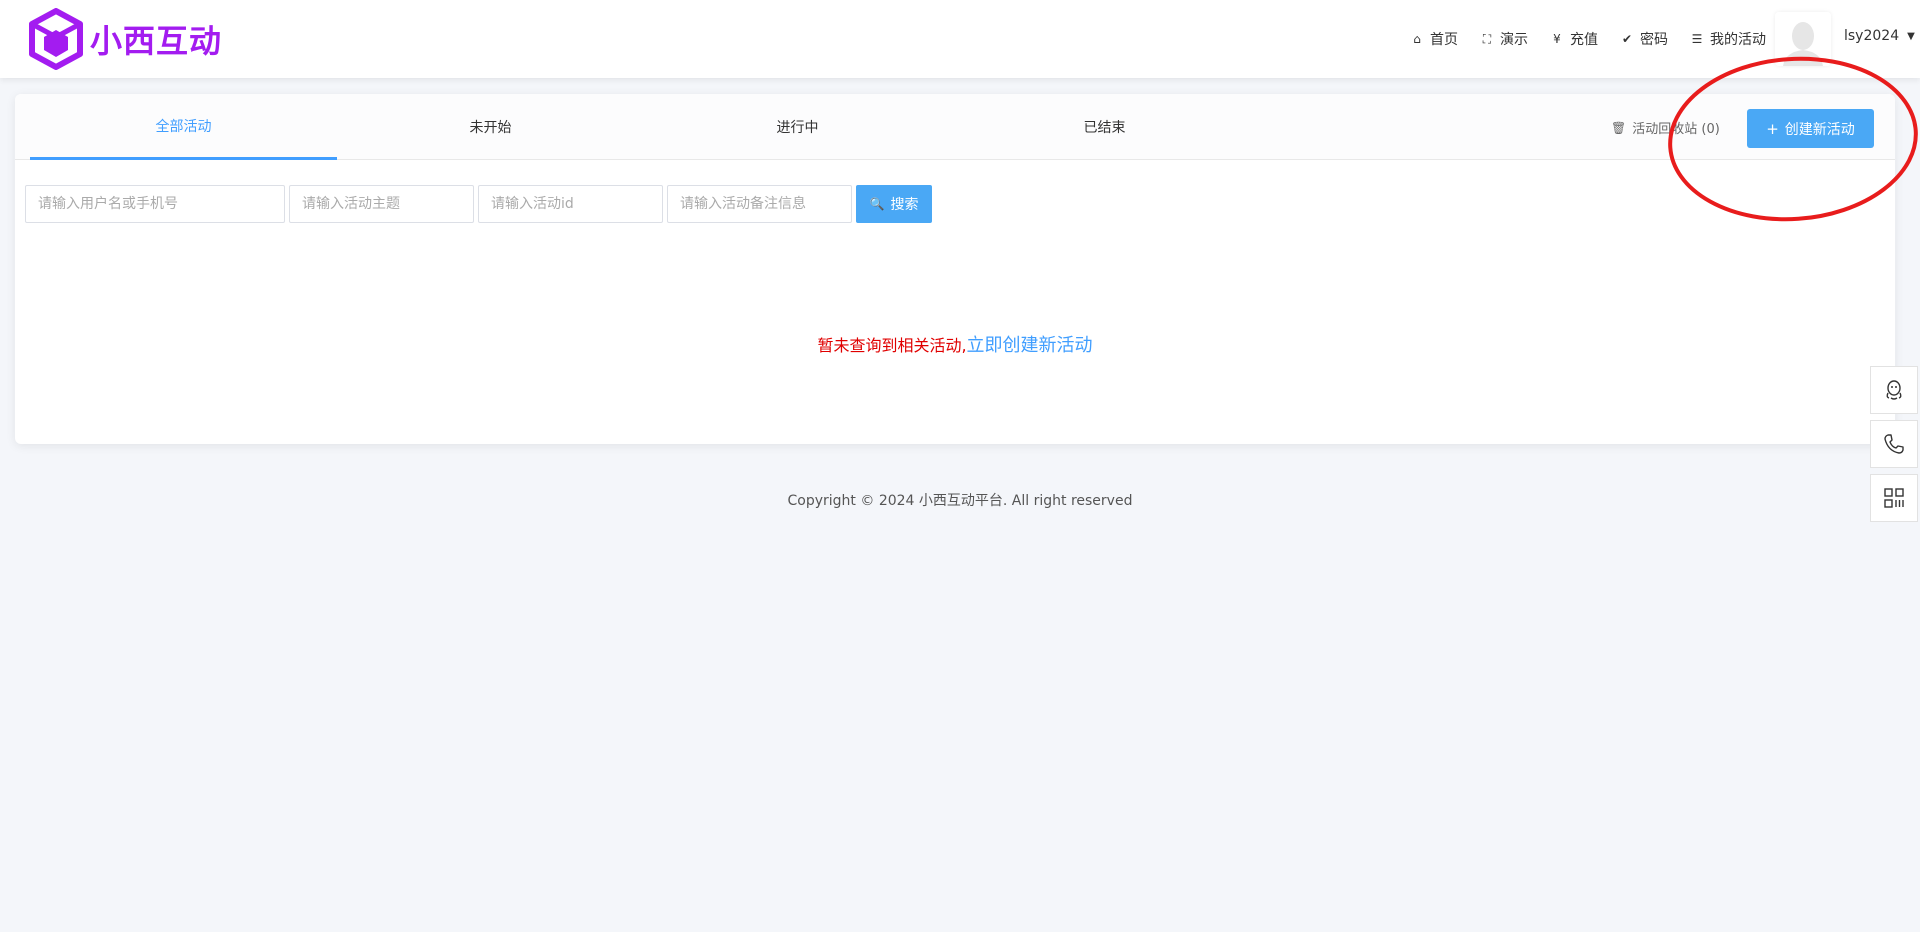 This screenshot has width=1920, height=932. What do you see at coordinates (1911, 36) in the screenshot?
I see `caret-down-icon: ▼` at bounding box center [1911, 36].